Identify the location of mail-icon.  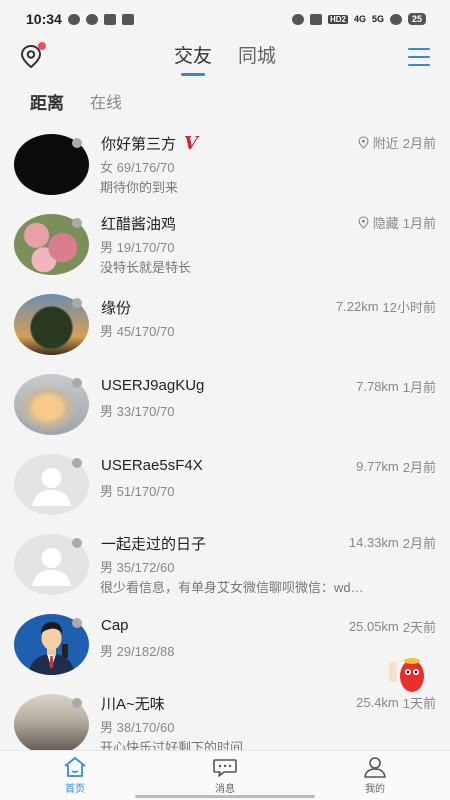
(127, 19).